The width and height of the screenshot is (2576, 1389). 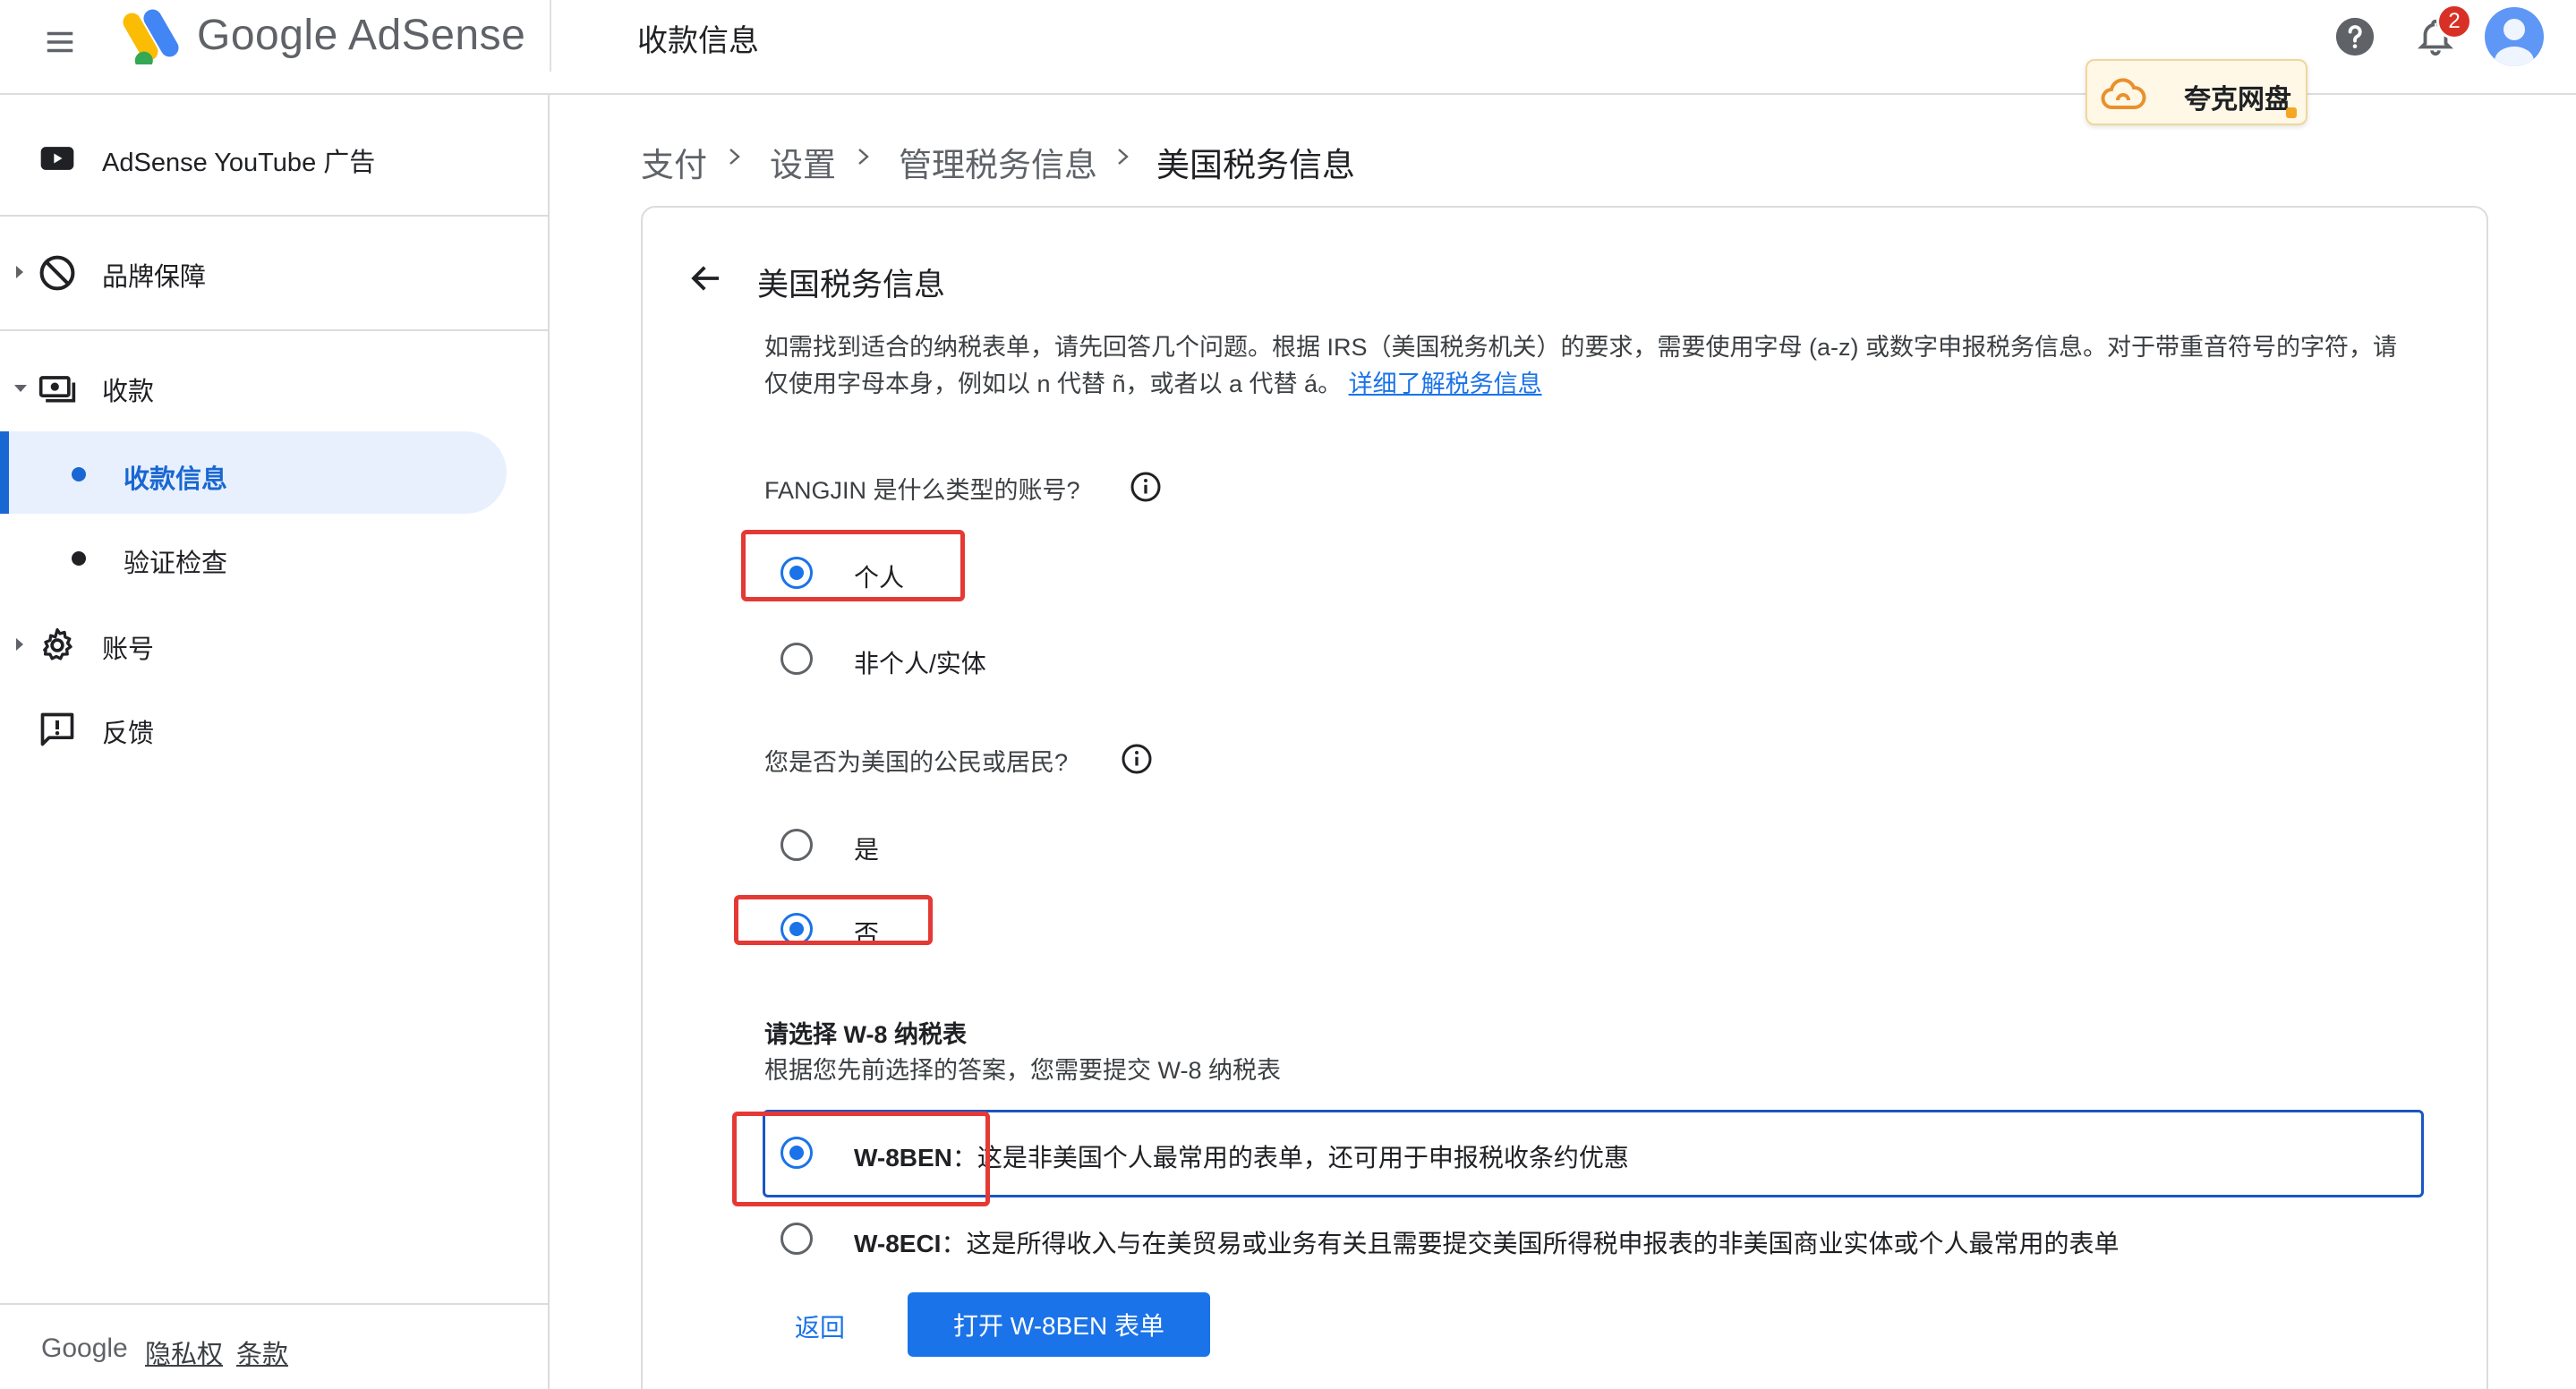 I want to click on sidebar-item-label: AdSense YouTube 广告, so click(x=239, y=163).